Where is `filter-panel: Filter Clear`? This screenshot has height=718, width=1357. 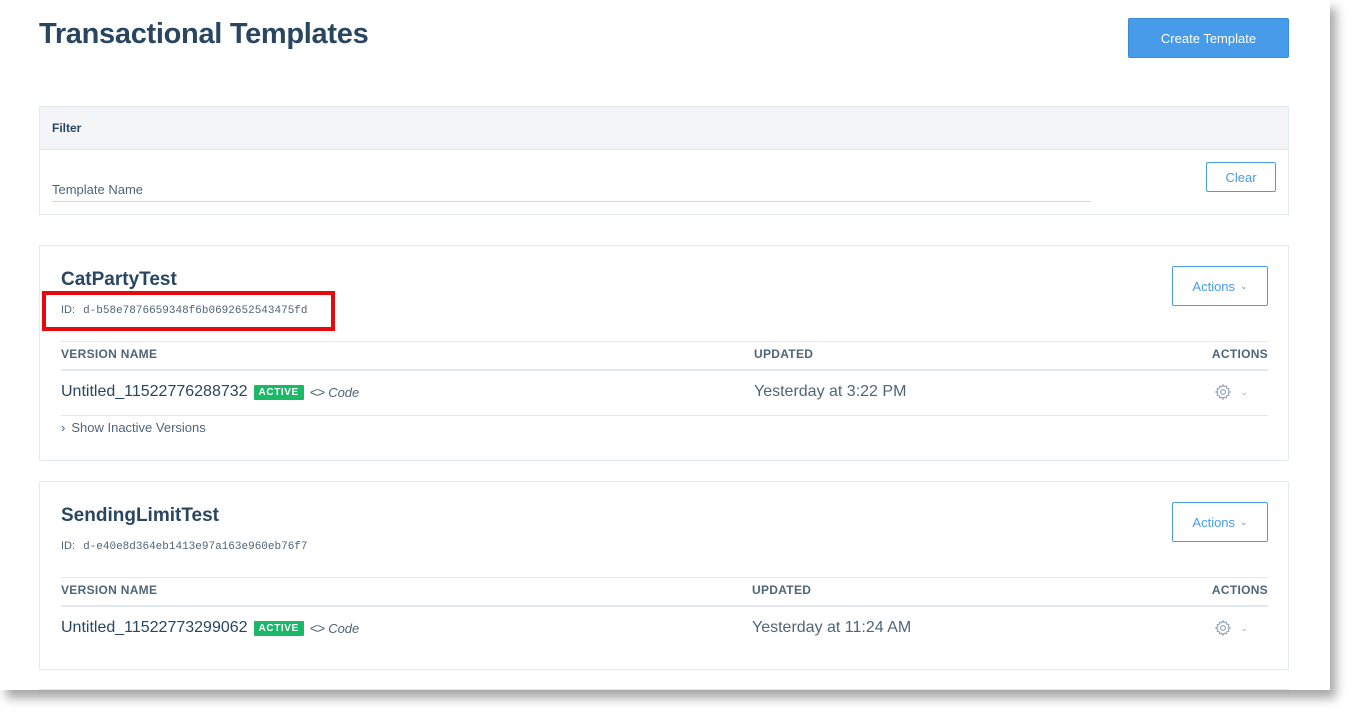 filter-panel: Filter Clear is located at coordinates (664, 160).